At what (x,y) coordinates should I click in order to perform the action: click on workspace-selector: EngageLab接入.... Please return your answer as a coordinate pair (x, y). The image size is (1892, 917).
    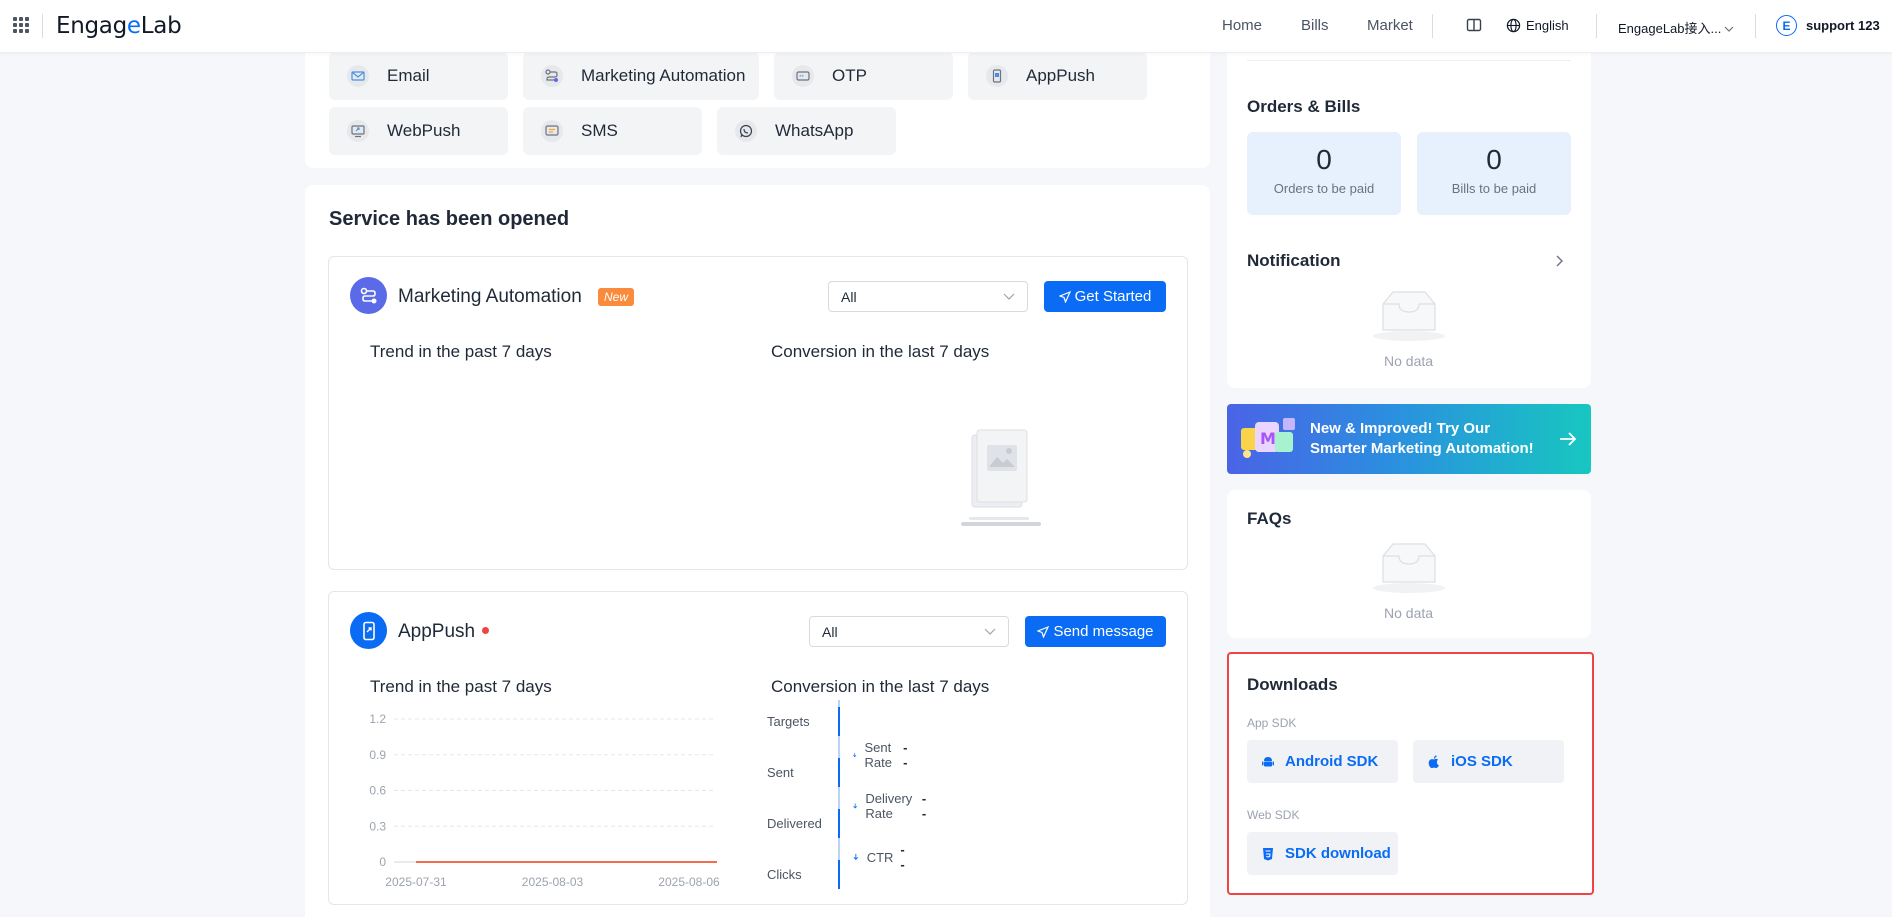
    Looking at the image, I should click on (1676, 27).